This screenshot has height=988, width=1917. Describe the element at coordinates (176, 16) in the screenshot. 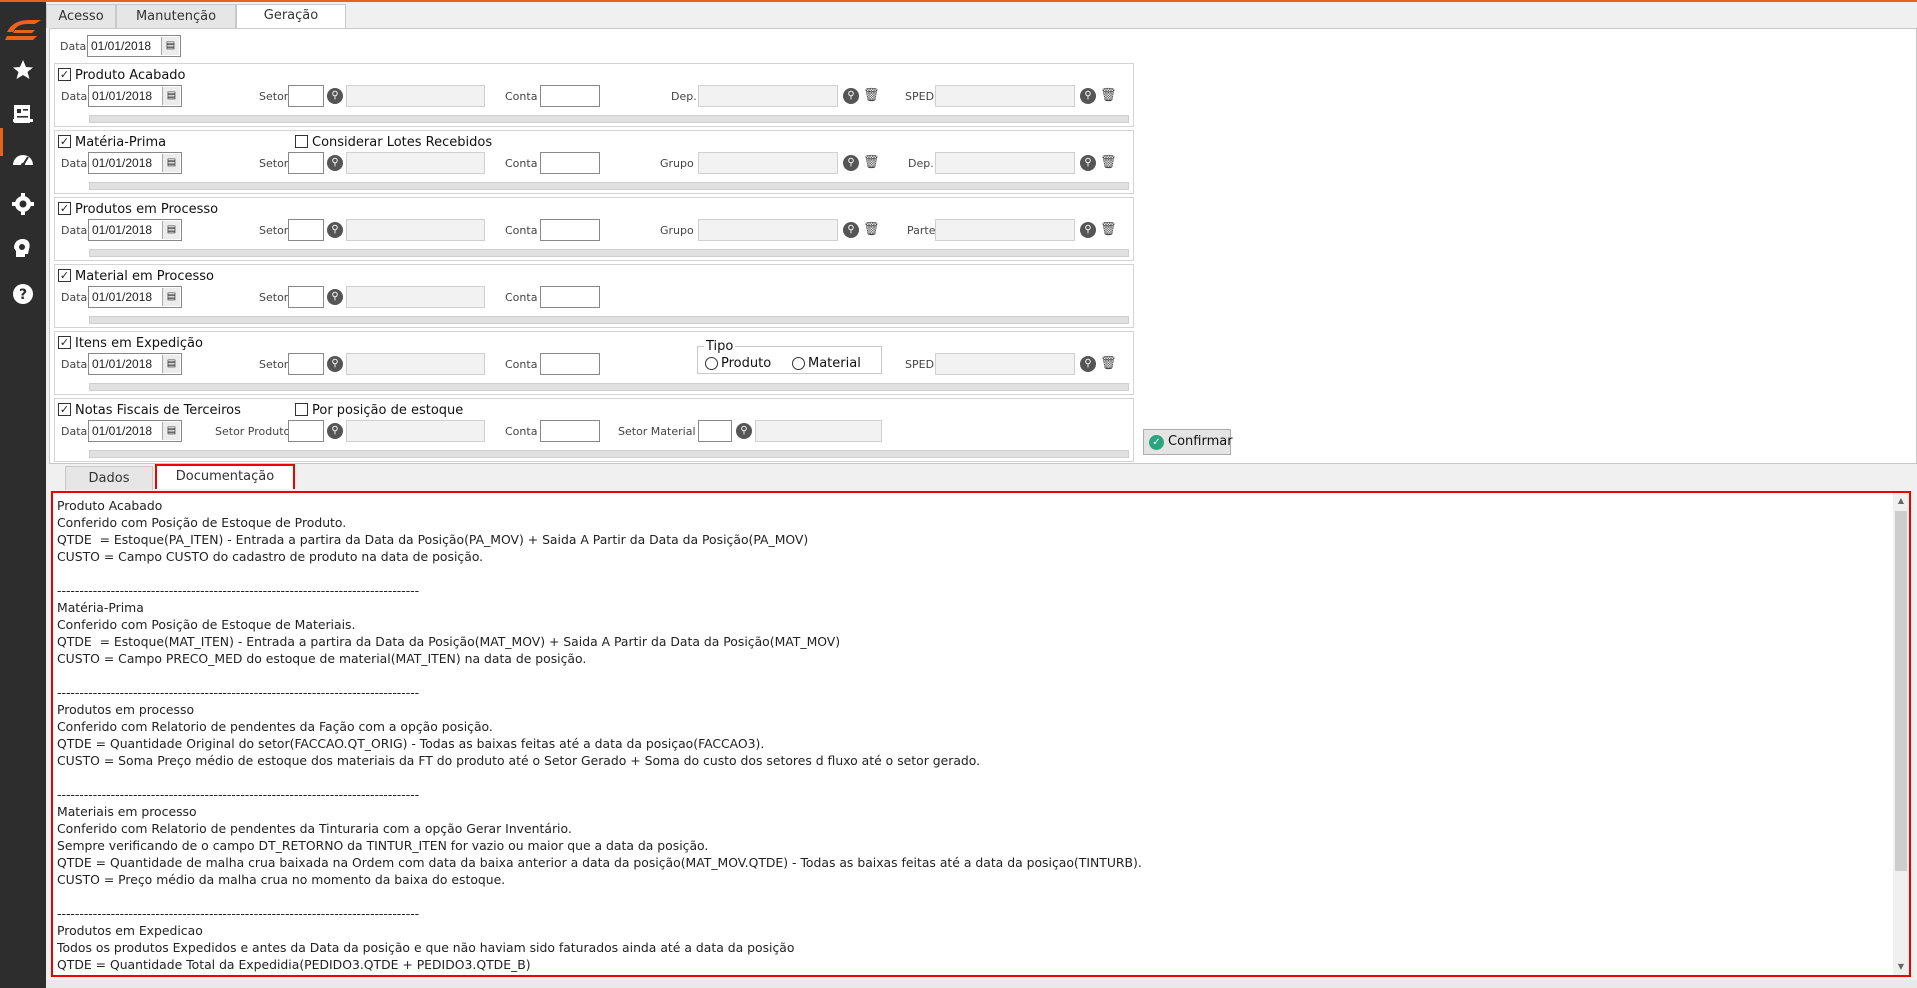

I see `tab-manutencao: Manutenção` at that location.